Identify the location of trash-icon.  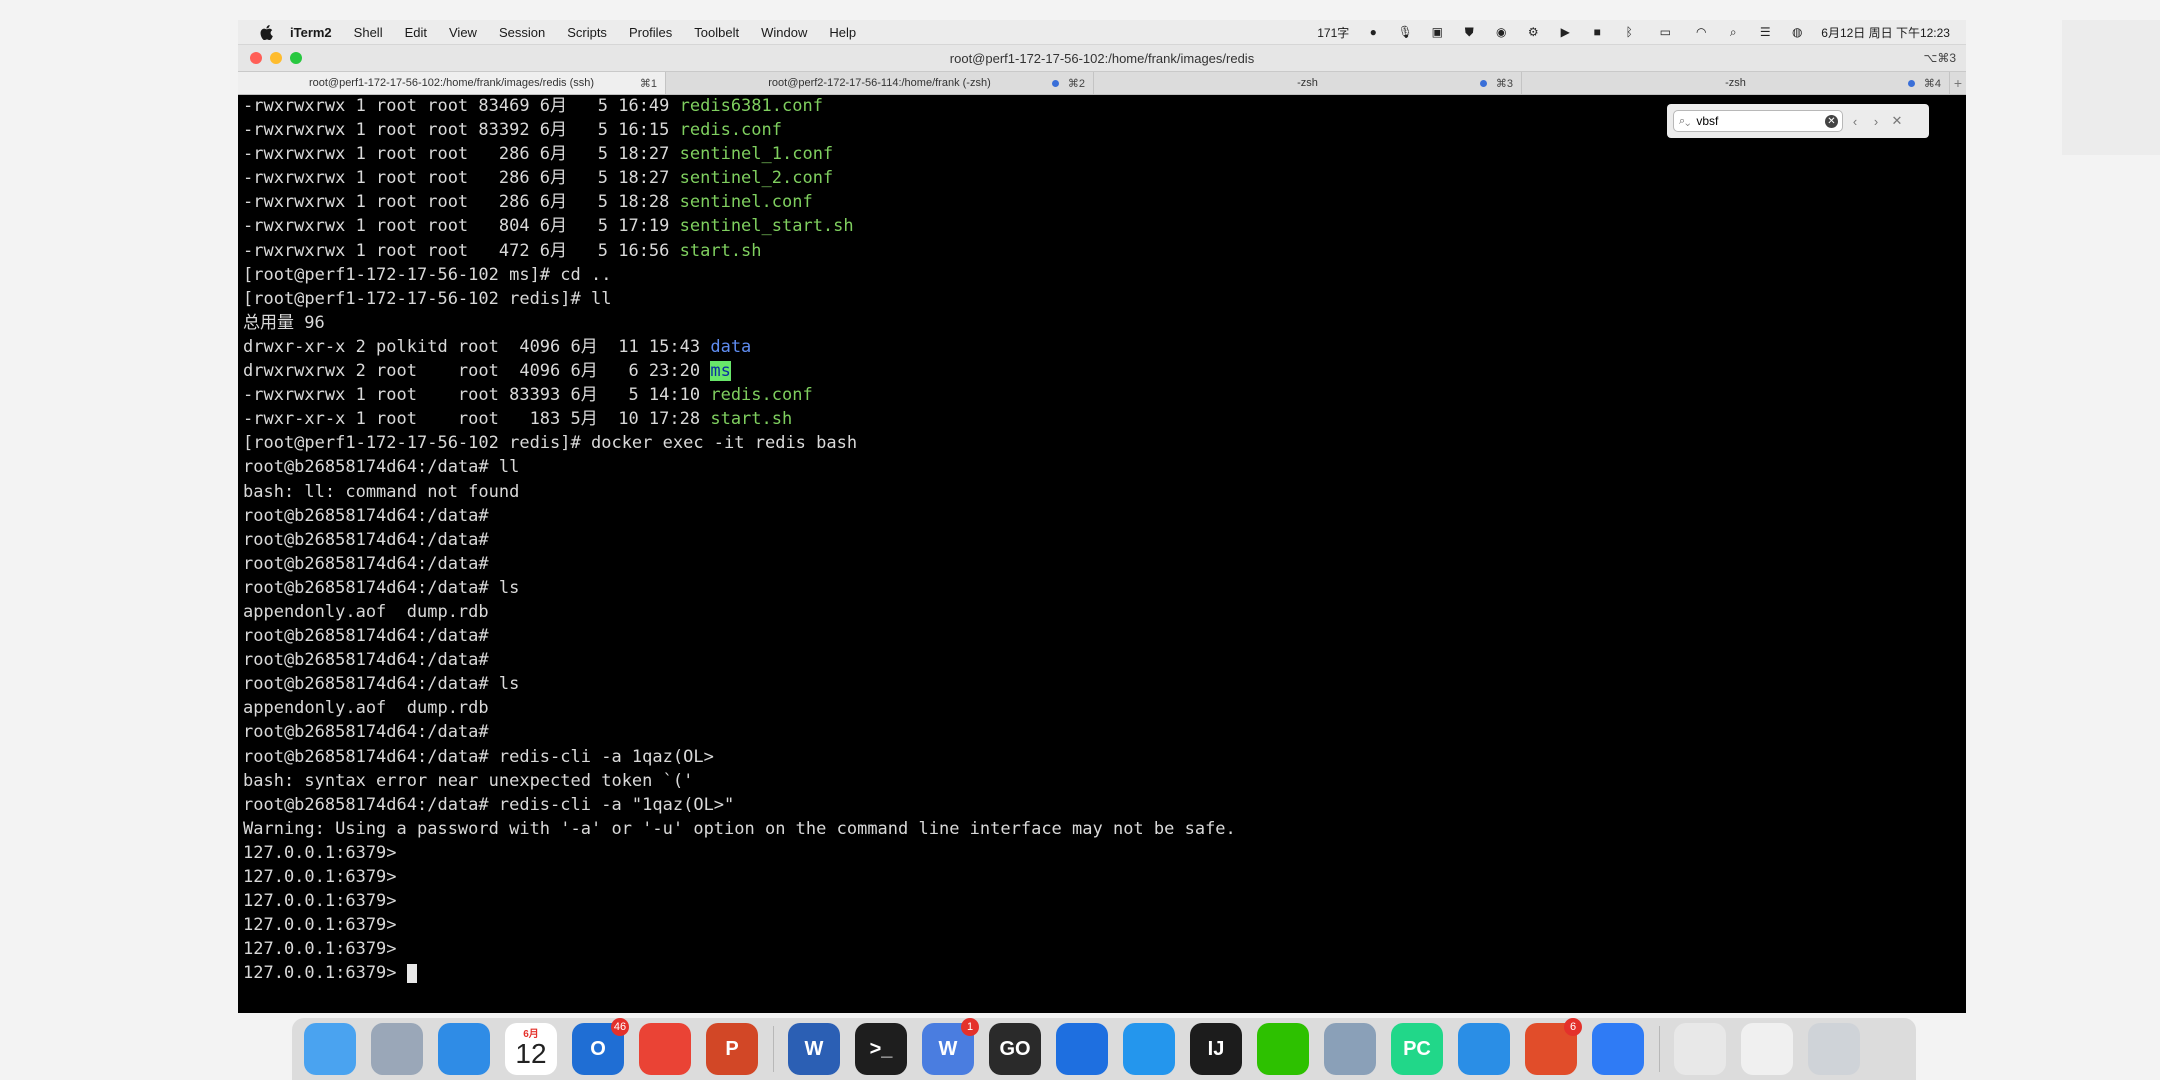
(1834, 1049).